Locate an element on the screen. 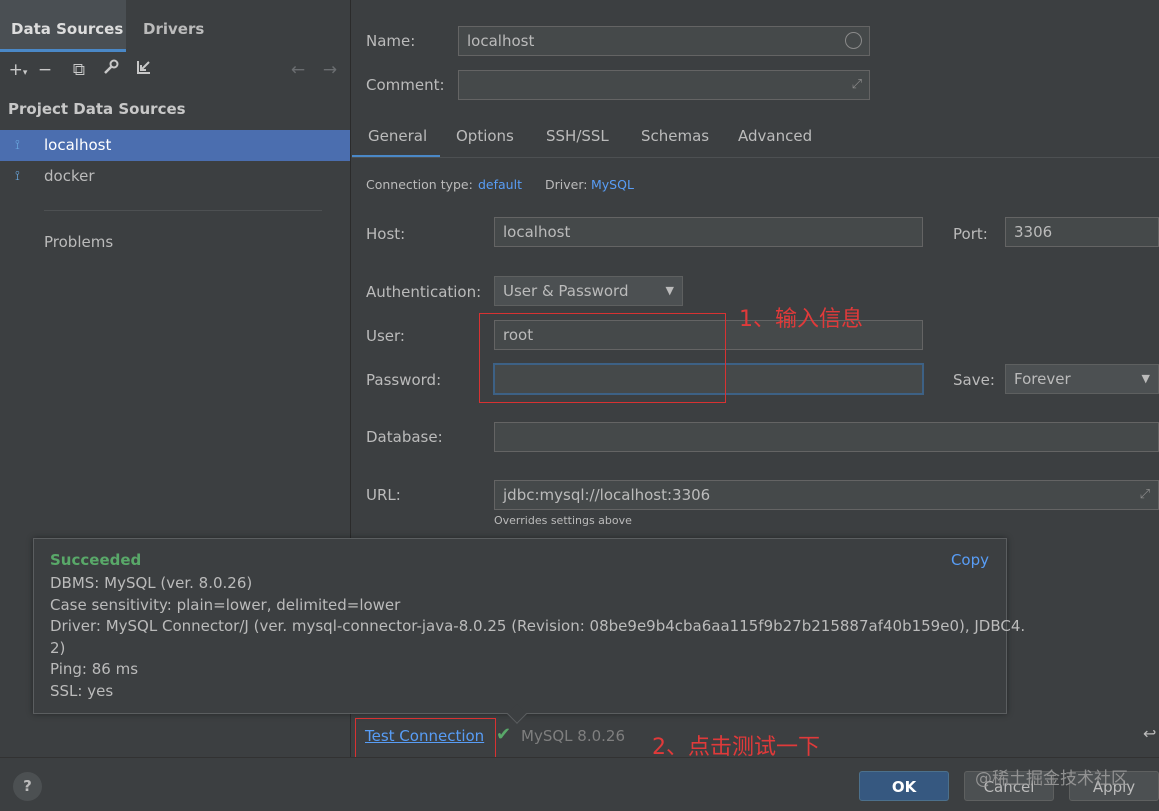 The width and height of the screenshot is (1159, 811). save-label: Save: is located at coordinates (974, 380).